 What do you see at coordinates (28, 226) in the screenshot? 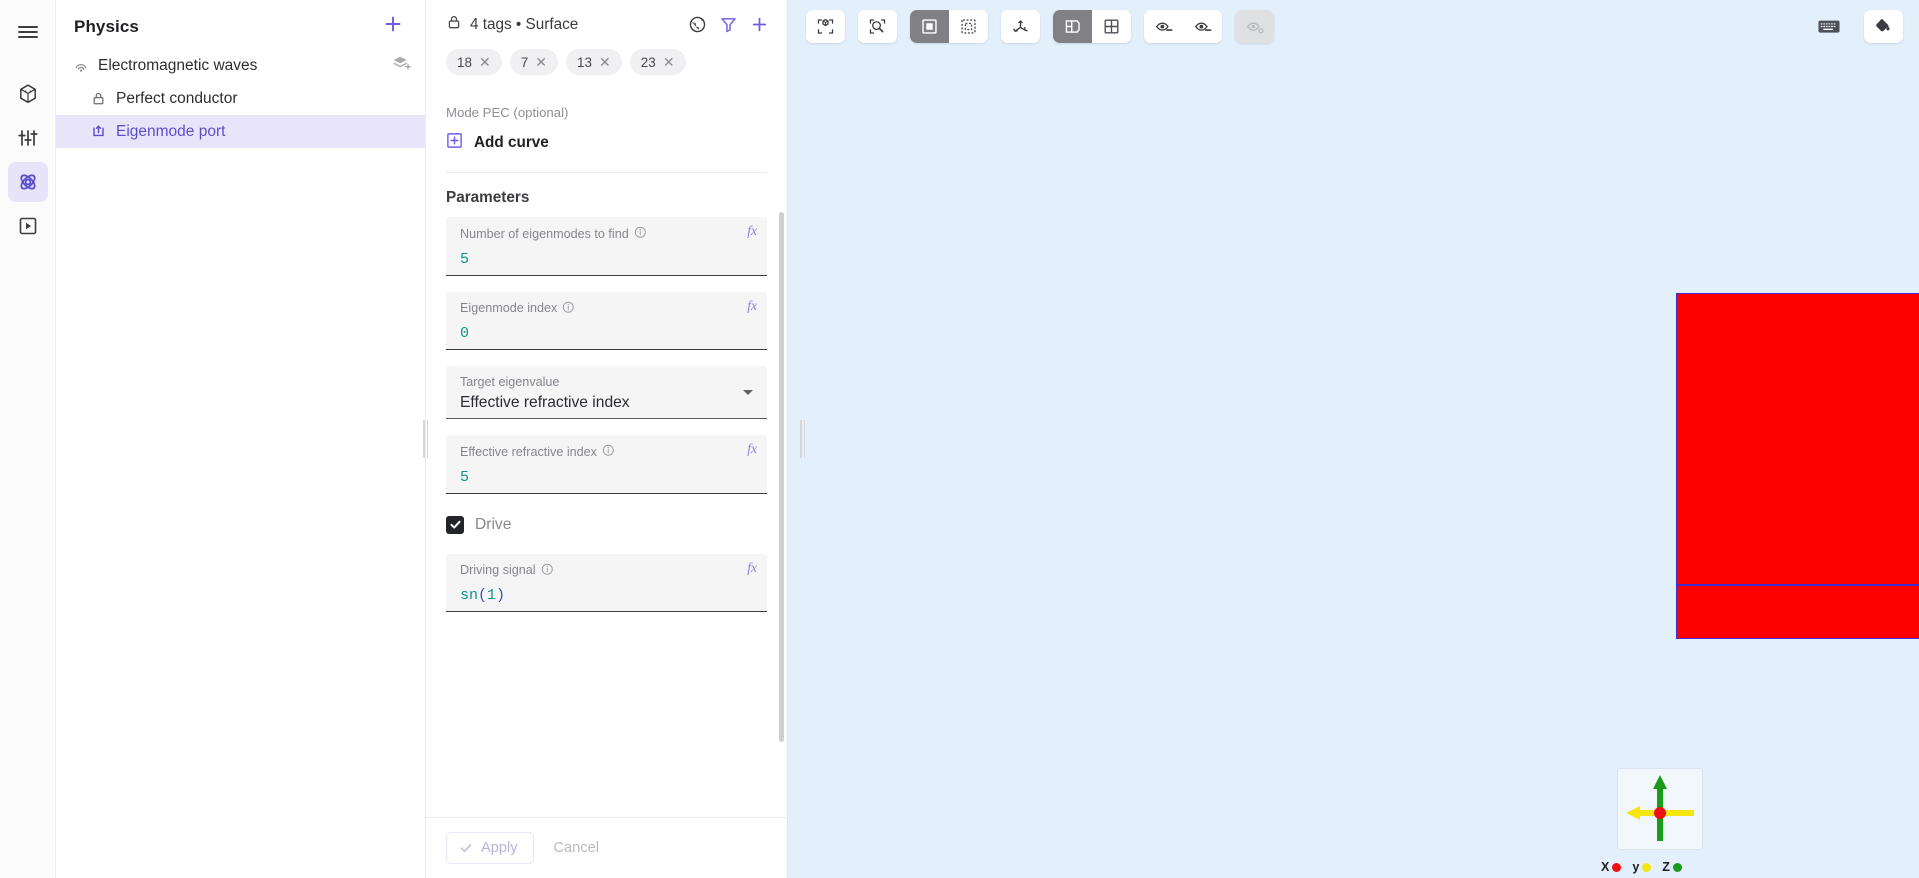
I see `run-icon` at bounding box center [28, 226].